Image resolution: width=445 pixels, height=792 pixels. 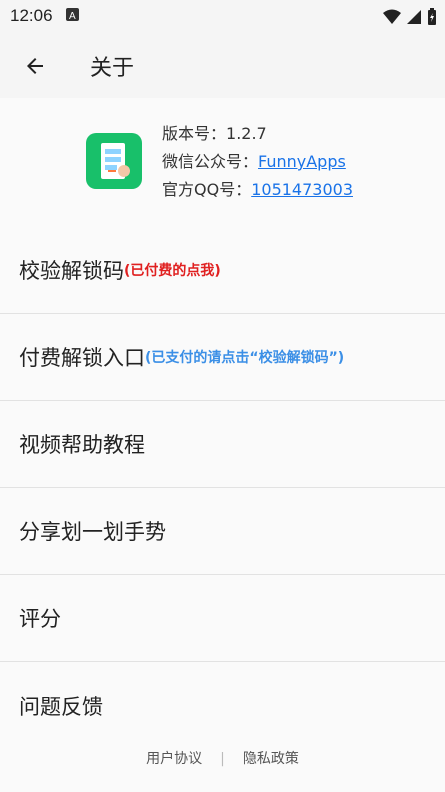 I want to click on menu-item-feedback: 问题反馈, so click(x=222, y=705).